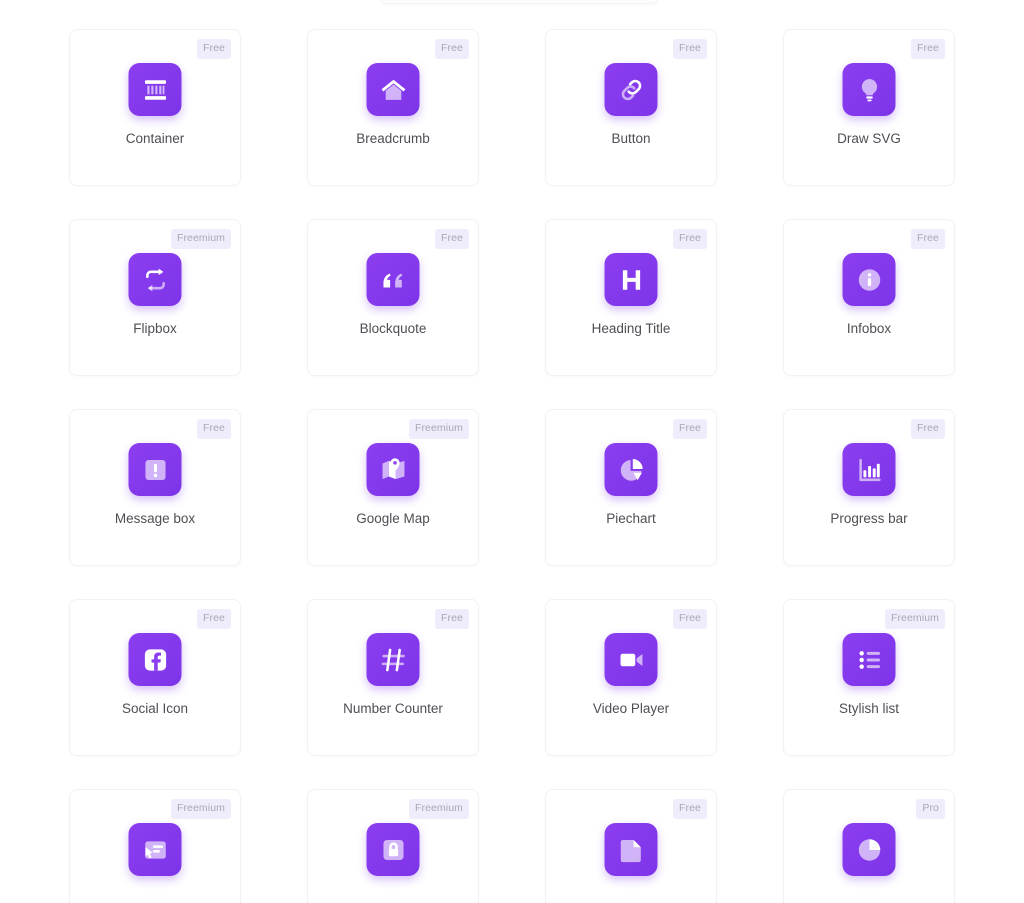 The height and width of the screenshot is (903, 1024). I want to click on widget-label: Container, so click(155, 138).